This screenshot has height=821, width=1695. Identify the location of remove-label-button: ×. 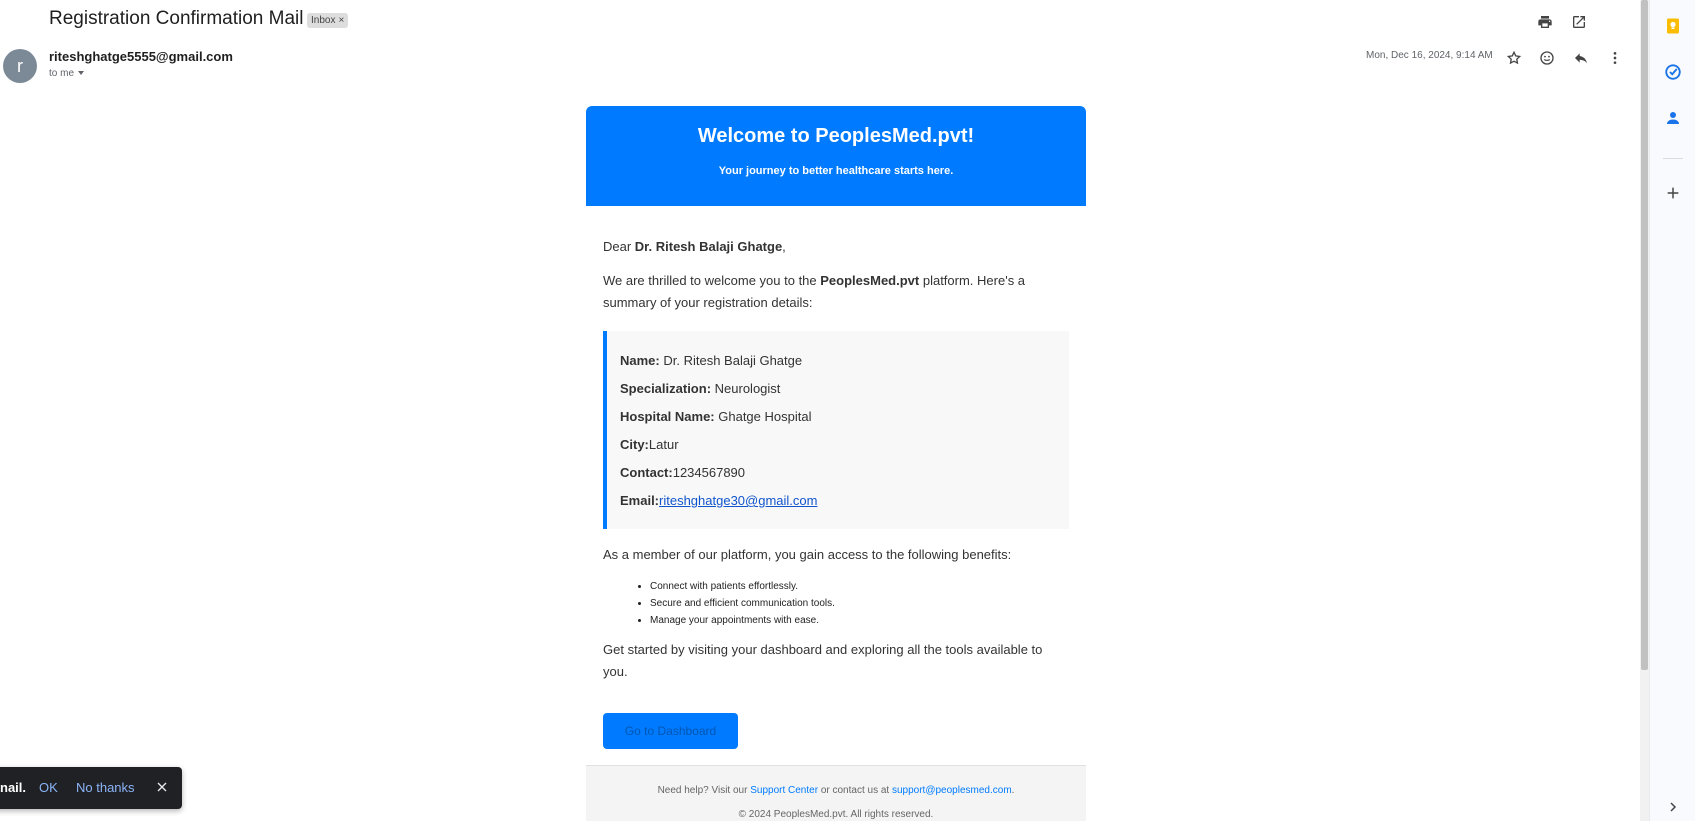
(341, 20).